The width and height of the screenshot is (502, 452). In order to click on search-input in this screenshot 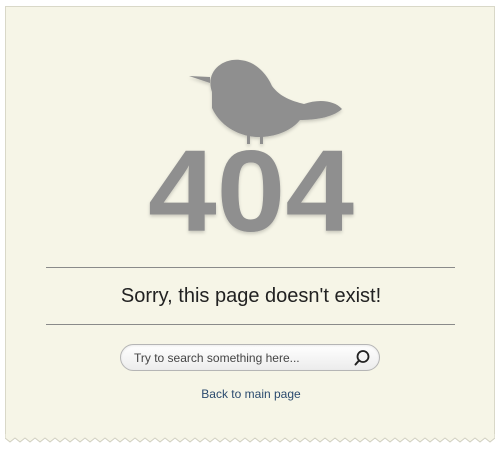, I will do `click(239, 357)`.